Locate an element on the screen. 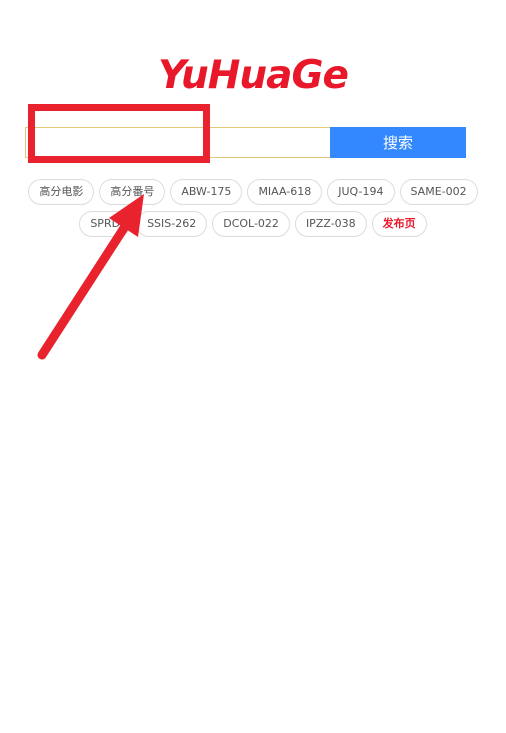 This screenshot has height=733, width=506. hot-tags-row-2: SPRD SSIS-262 DCOL-022 IPZZ-038 发布页 is located at coordinates (253, 224).